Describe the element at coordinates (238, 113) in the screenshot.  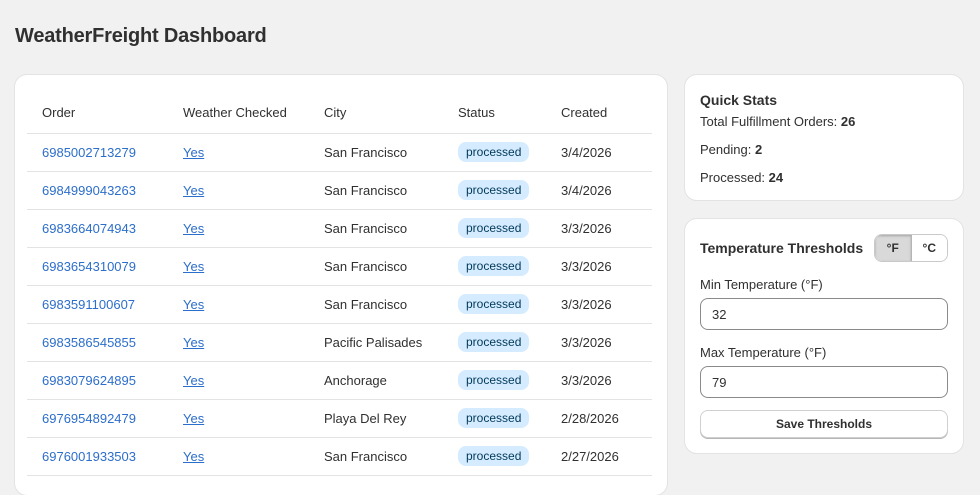
I see `column-header-weather-checked: Weather Checked` at that location.